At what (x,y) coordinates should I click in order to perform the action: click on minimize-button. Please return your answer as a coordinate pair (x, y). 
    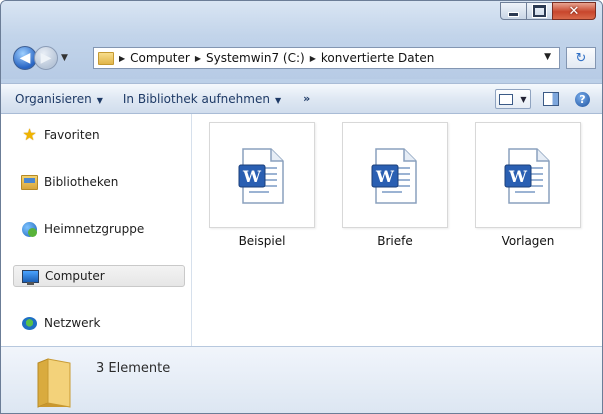
    Looking at the image, I should click on (513, 11).